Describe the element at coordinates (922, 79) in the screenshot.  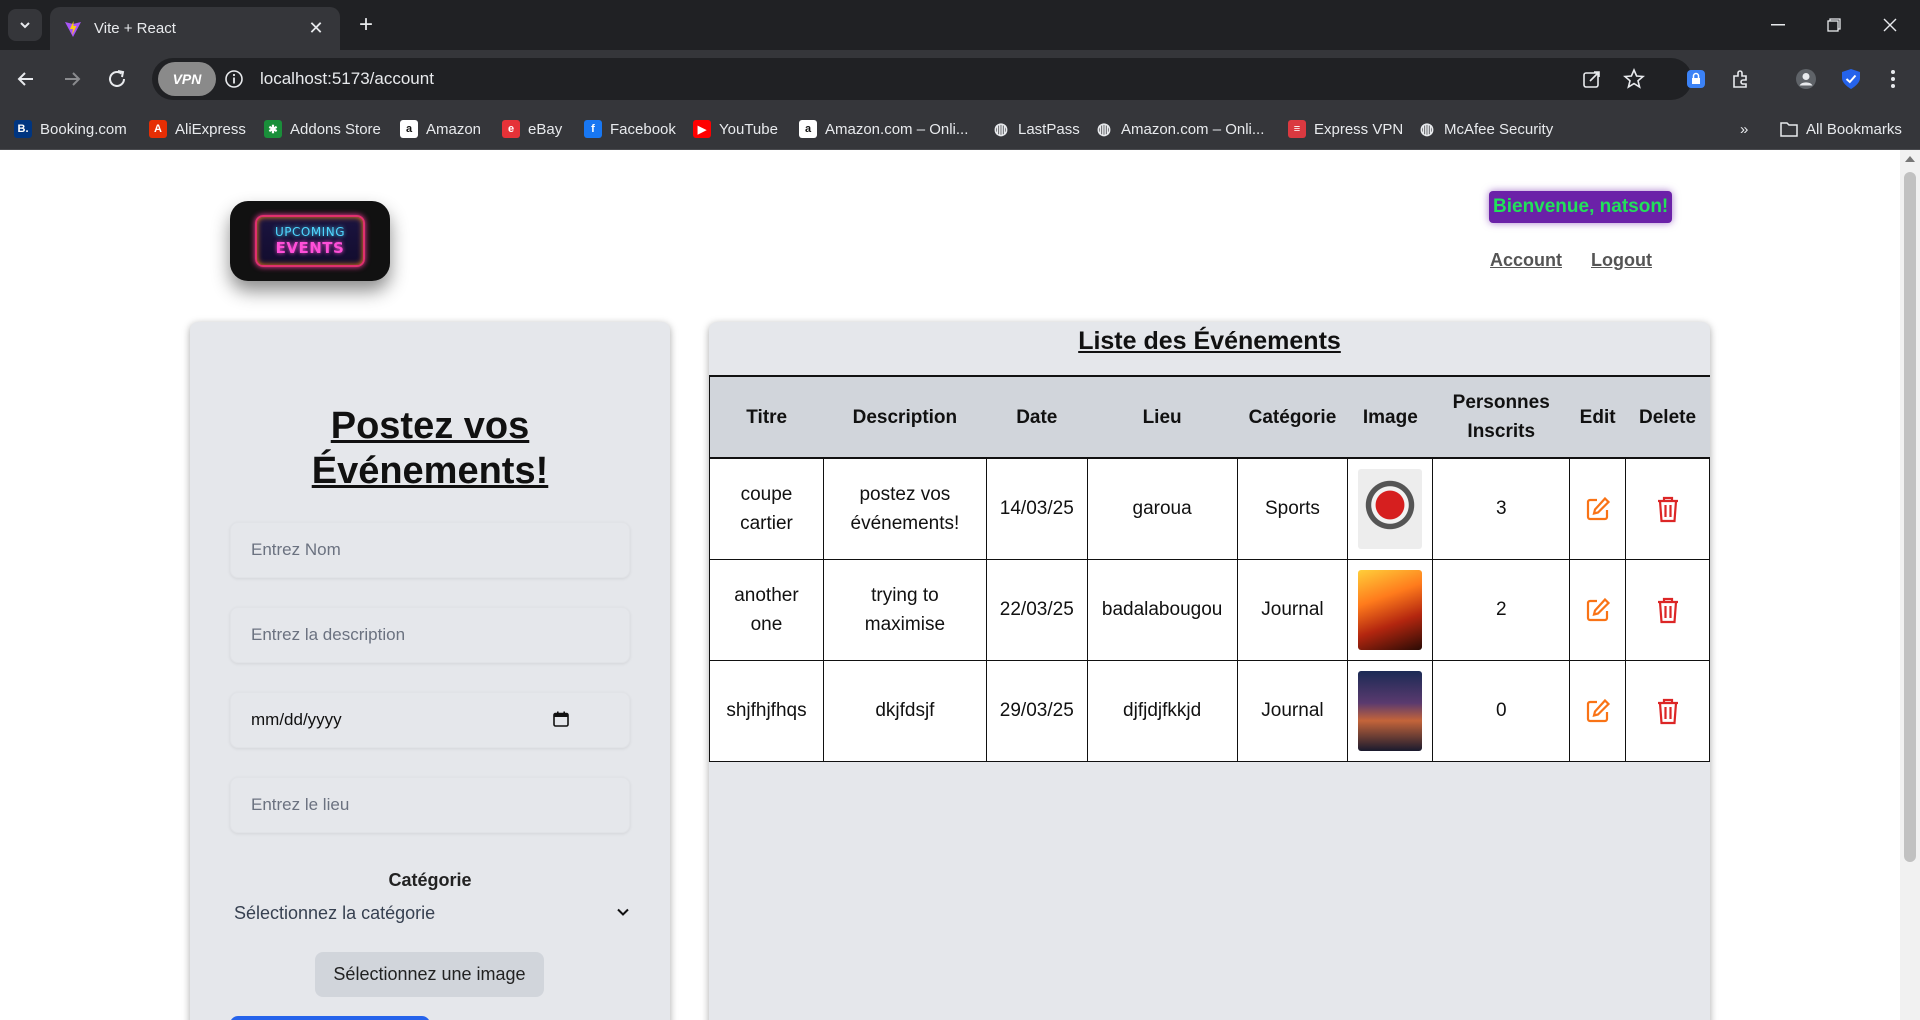
I see `address-bar: VPN localhost:5173/account` at that location.